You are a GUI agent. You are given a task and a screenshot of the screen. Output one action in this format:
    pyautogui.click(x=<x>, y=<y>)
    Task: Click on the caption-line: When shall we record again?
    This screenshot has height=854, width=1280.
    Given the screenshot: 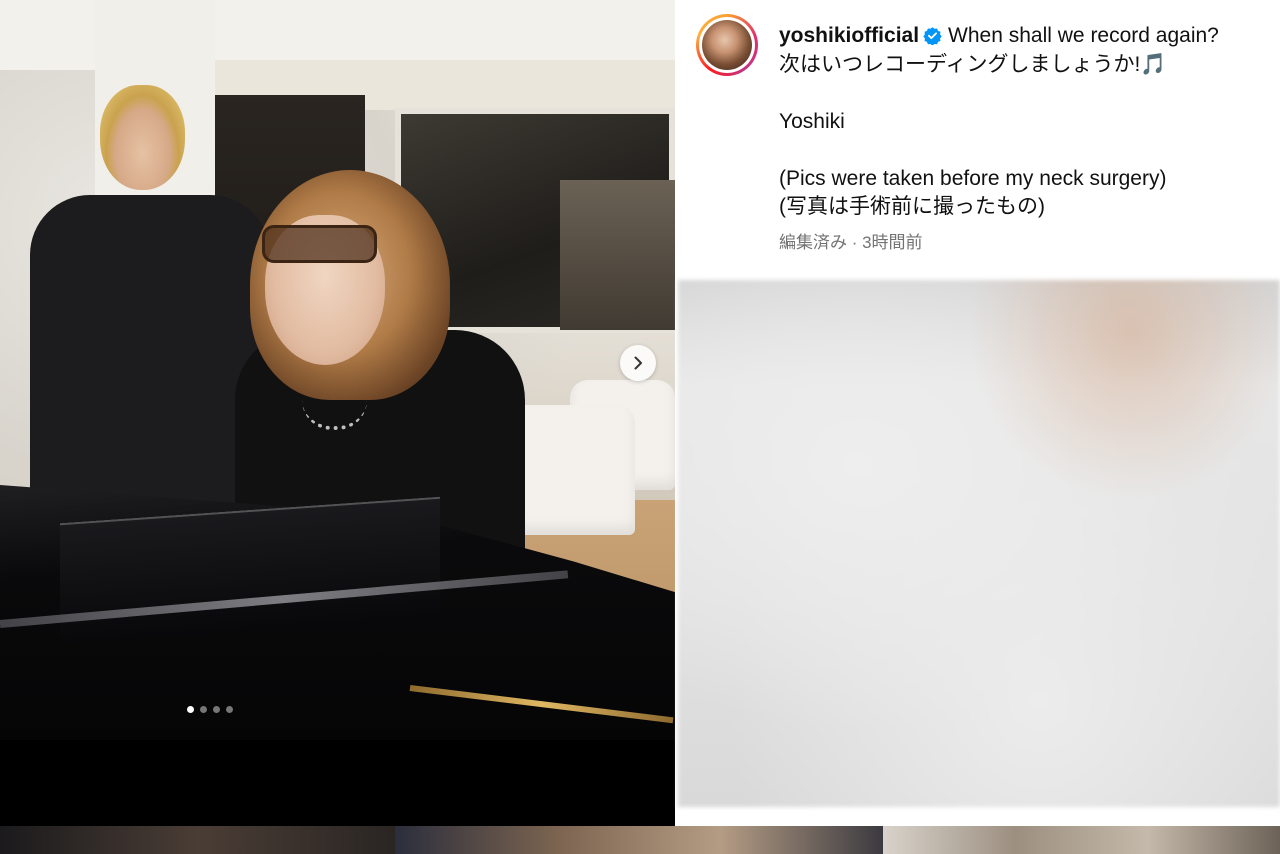 What is the action you would take?
    pyautogui.click(x=1083, y=35)
    